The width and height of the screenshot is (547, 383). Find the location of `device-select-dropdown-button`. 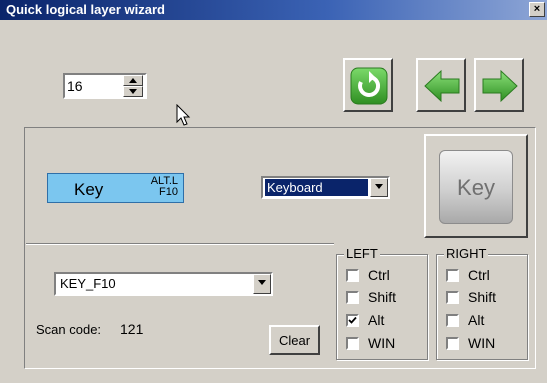

device-select-dropdown-button is located at coordinates (379, 187).